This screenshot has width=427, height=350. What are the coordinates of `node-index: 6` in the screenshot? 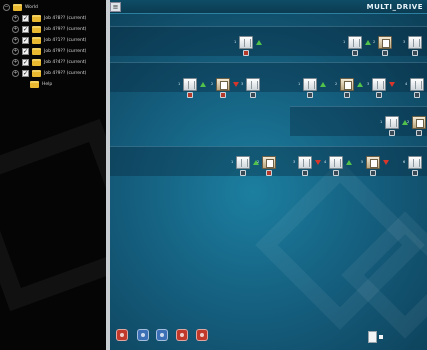 It's located at (404, 162).